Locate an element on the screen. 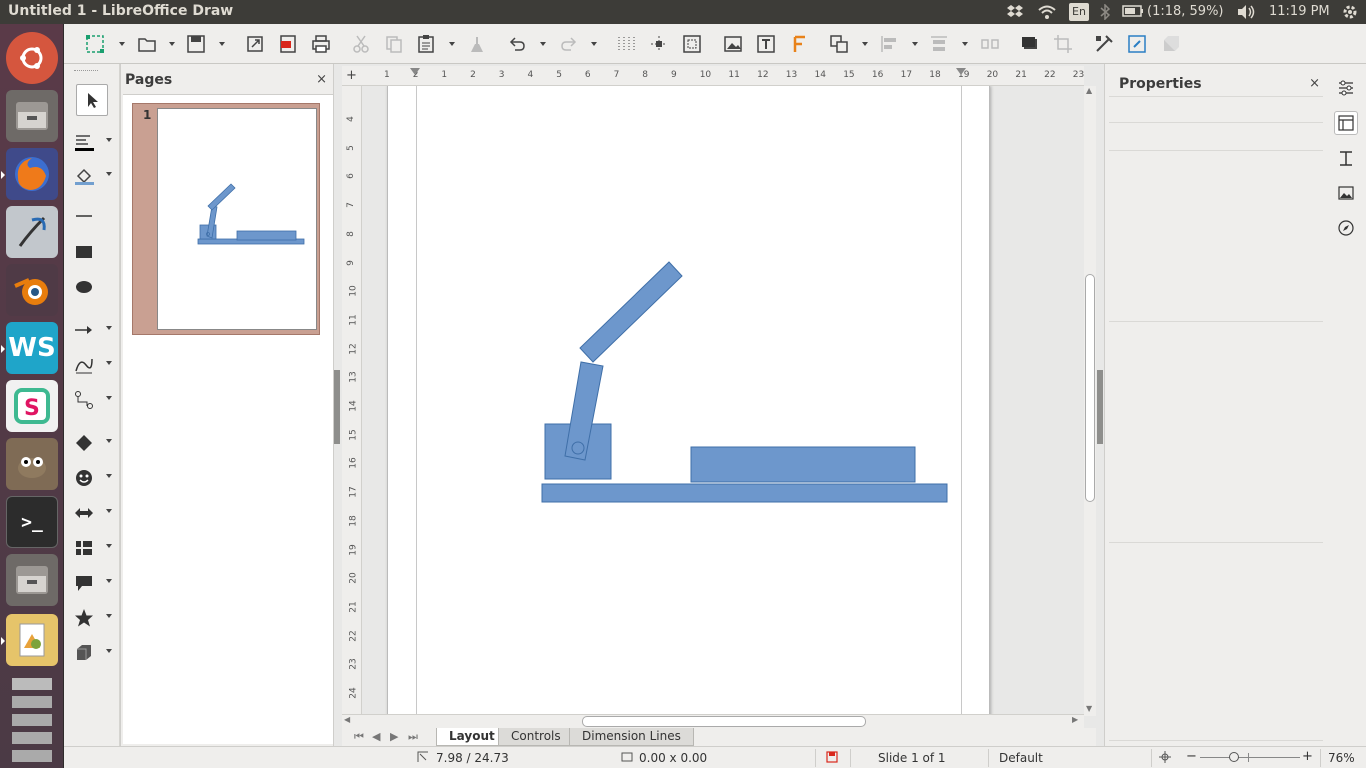  sidebar-settings-icon is located at coordinates (1346, 88).